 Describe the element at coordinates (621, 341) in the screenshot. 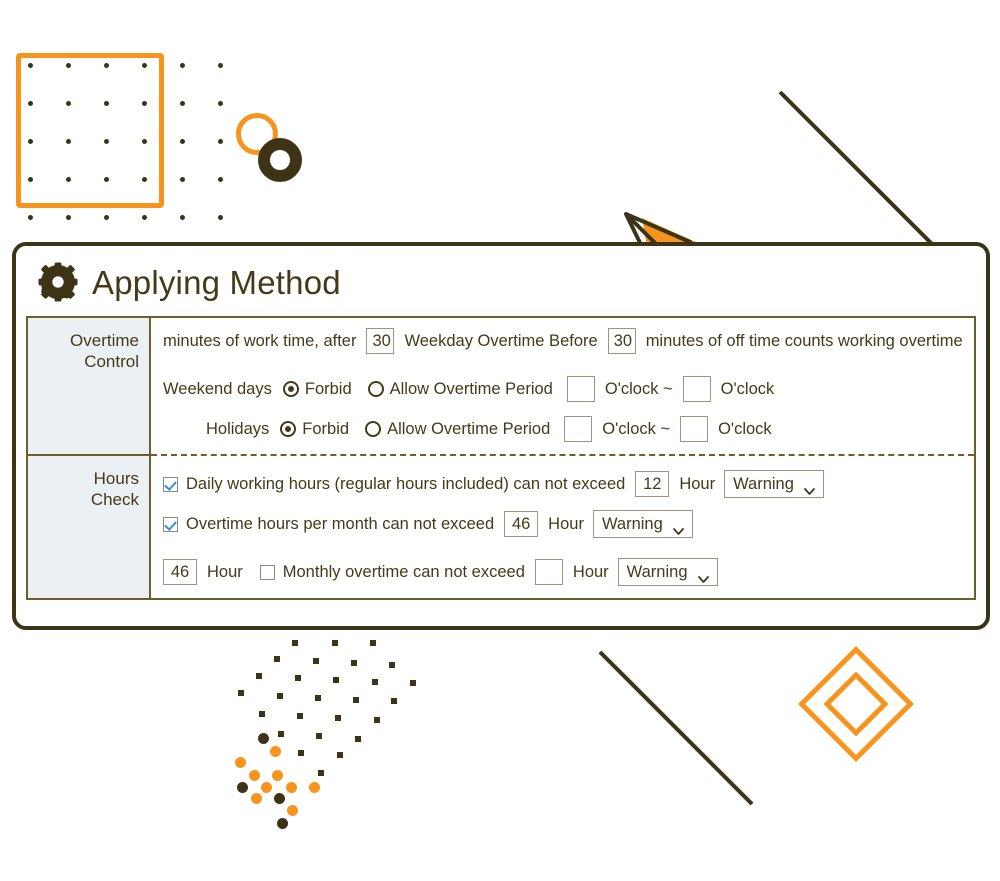

I see `weekday-minutes-input-2: 30` at that location.